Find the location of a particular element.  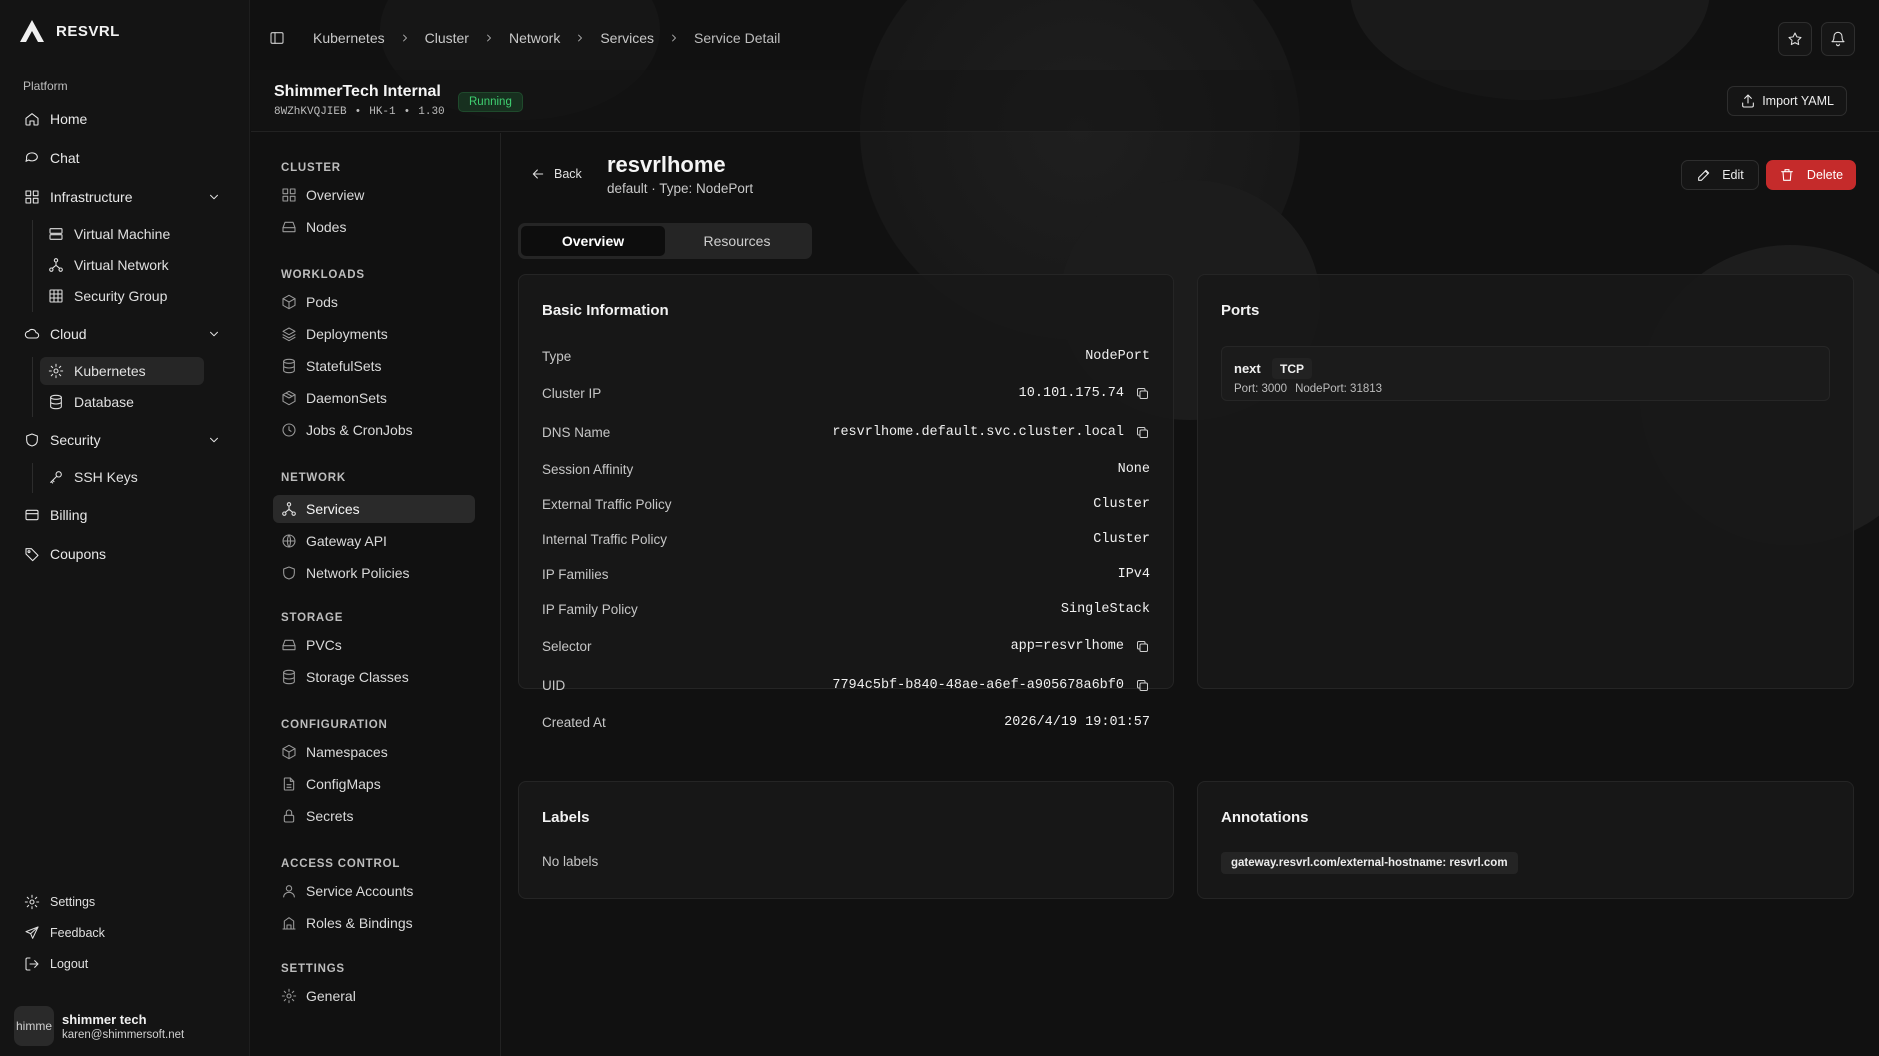

subnav-item-configmaps: ConfigMaps is located at coordinates (374, 784).